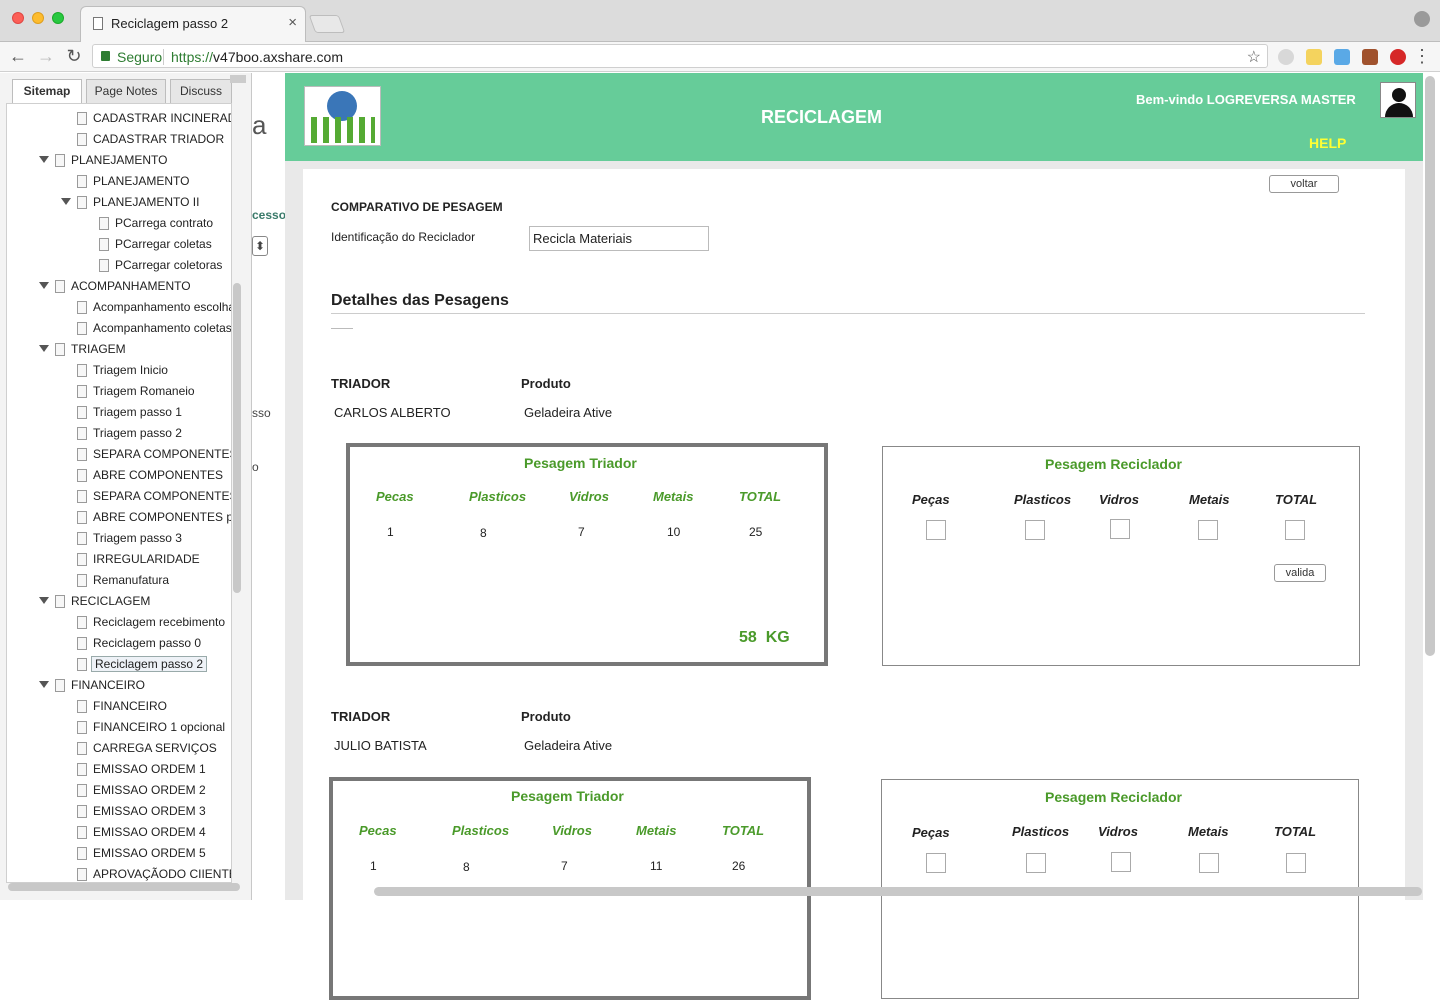 The width and height of the screenshot is (1440, 1000). I want to click on minimize-window-icon, so click(38, 18).